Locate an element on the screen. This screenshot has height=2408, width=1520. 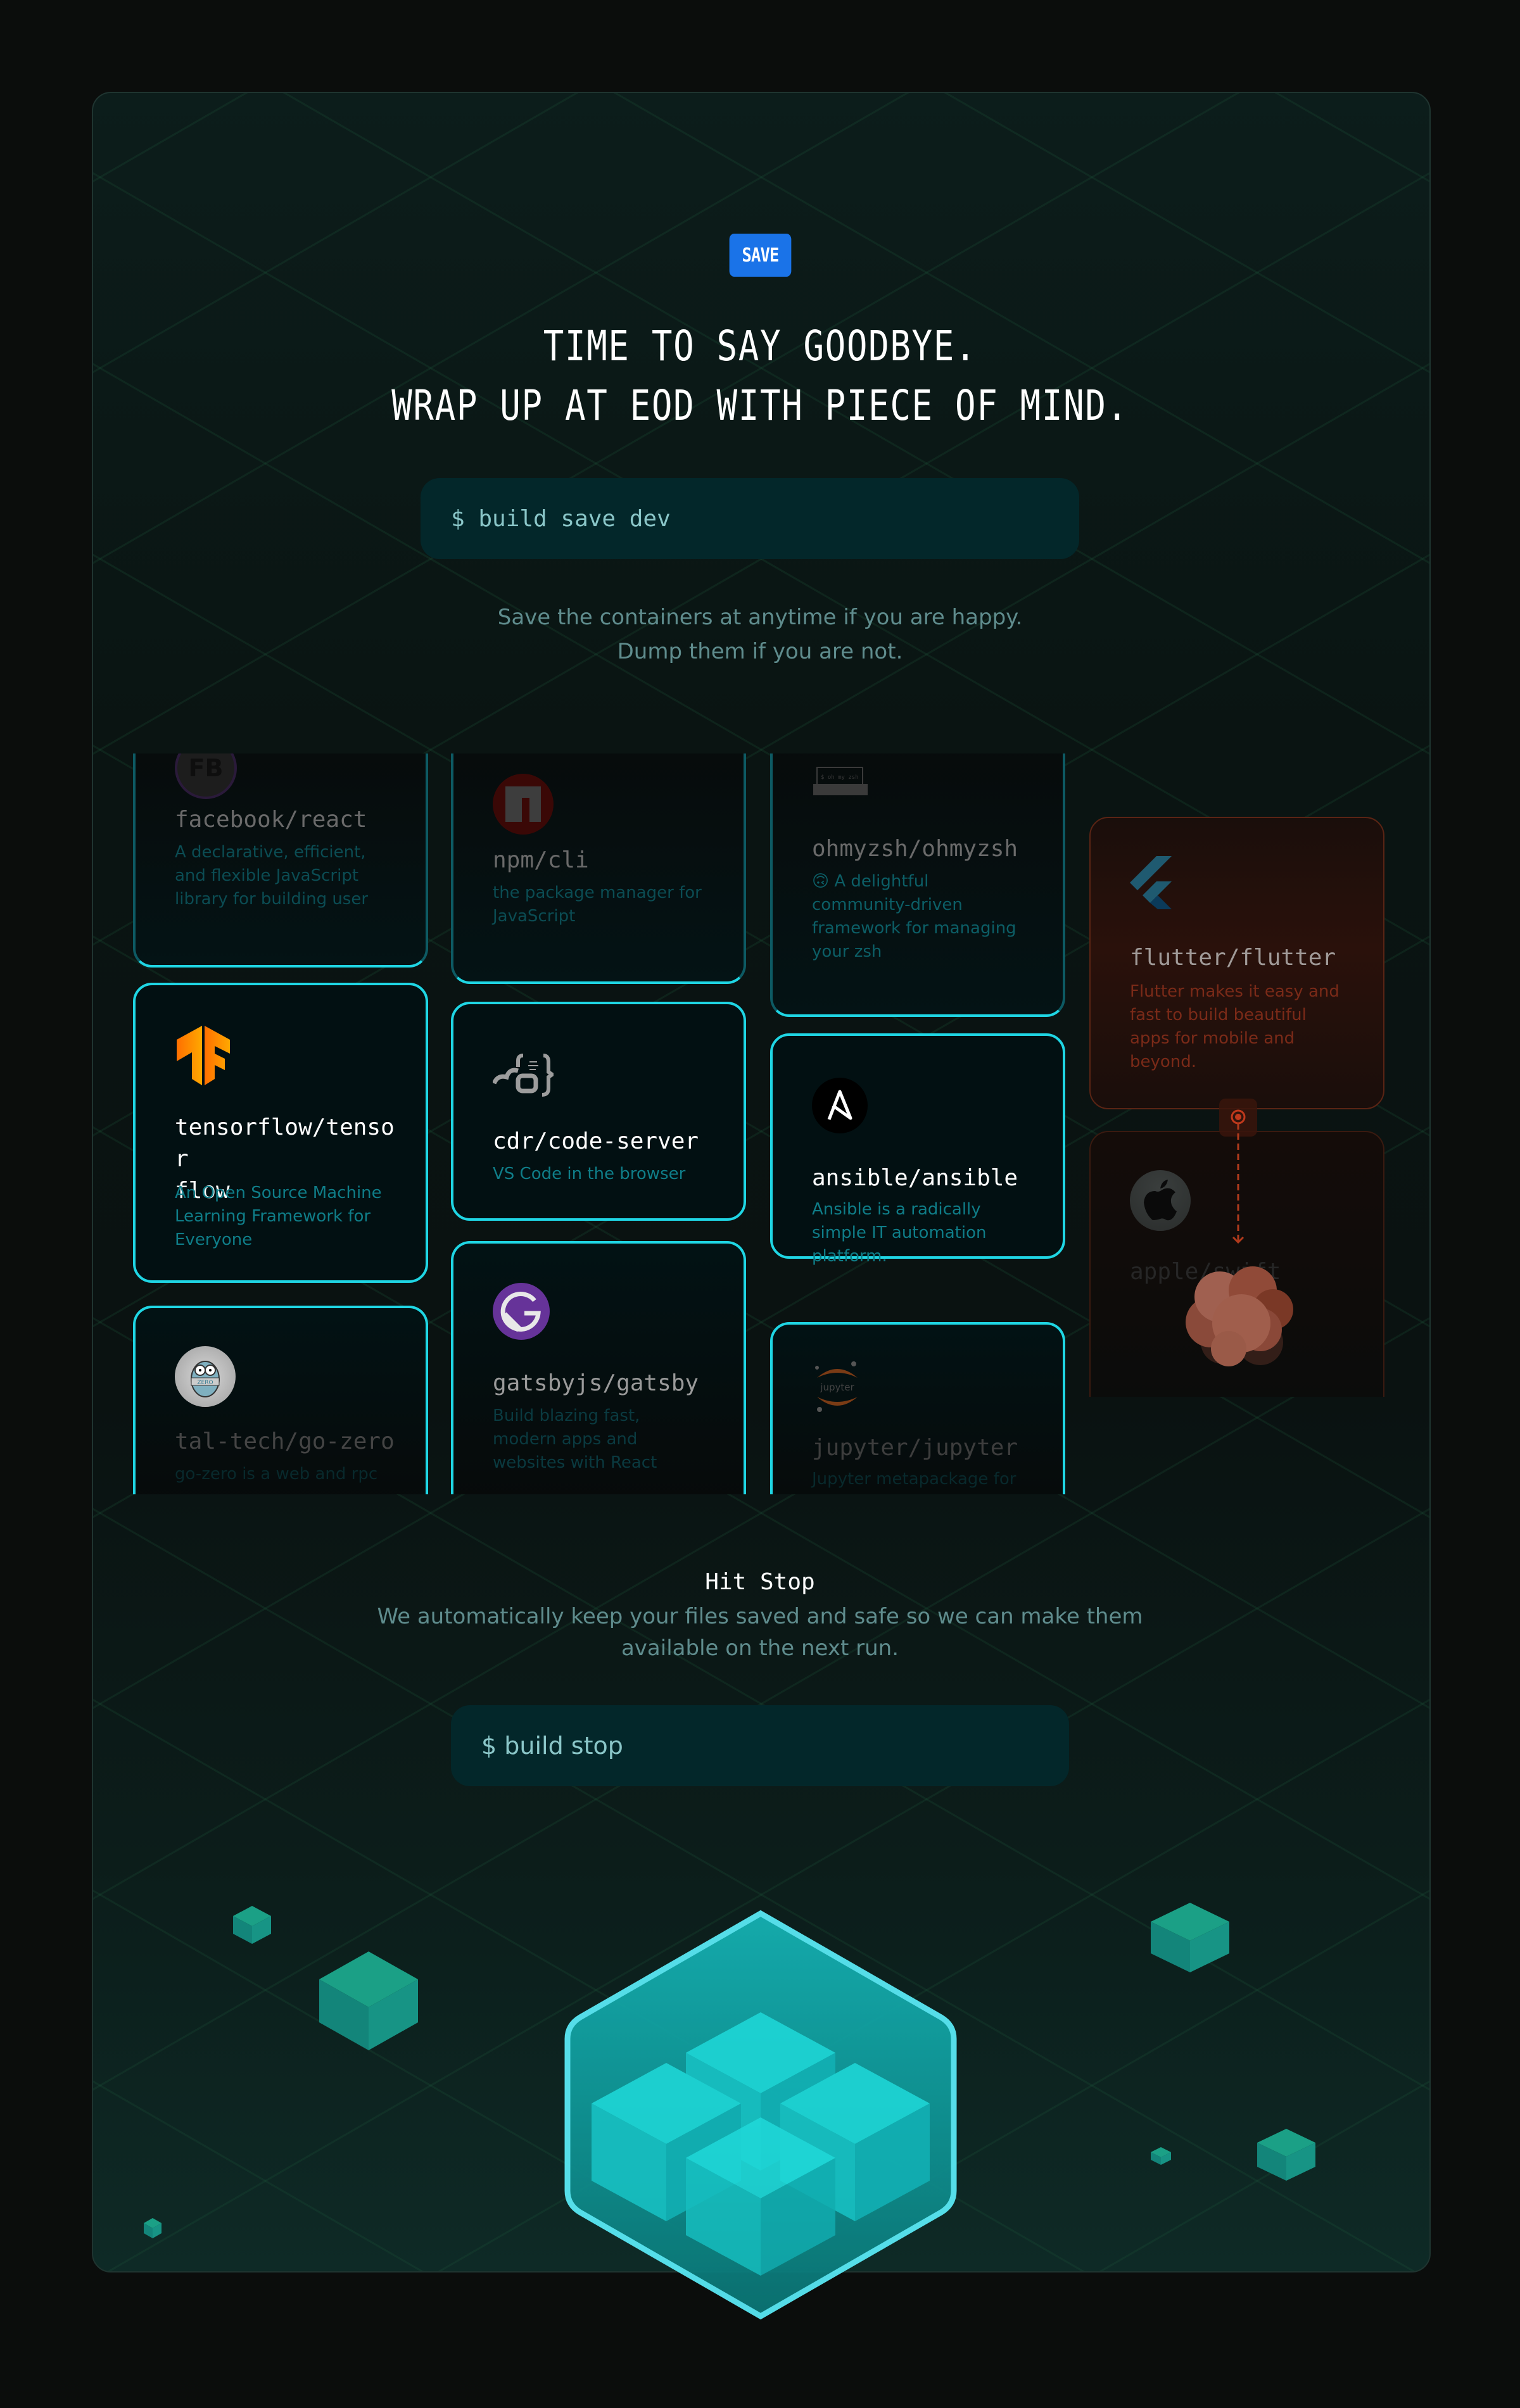
repo-description: Jupyter metapackage for is located at coordinates (914, 1479).